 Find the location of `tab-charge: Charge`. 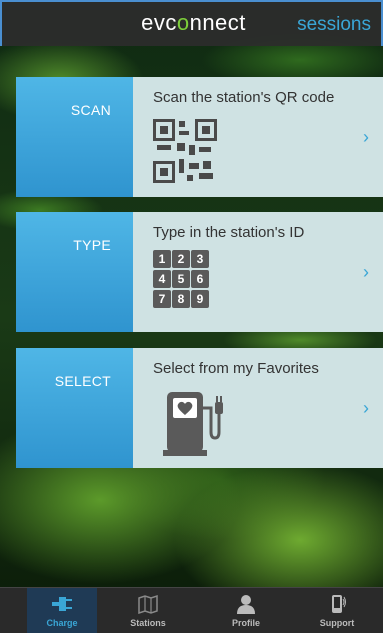

tab-charge: Charge is located at coordinates (62, 610).